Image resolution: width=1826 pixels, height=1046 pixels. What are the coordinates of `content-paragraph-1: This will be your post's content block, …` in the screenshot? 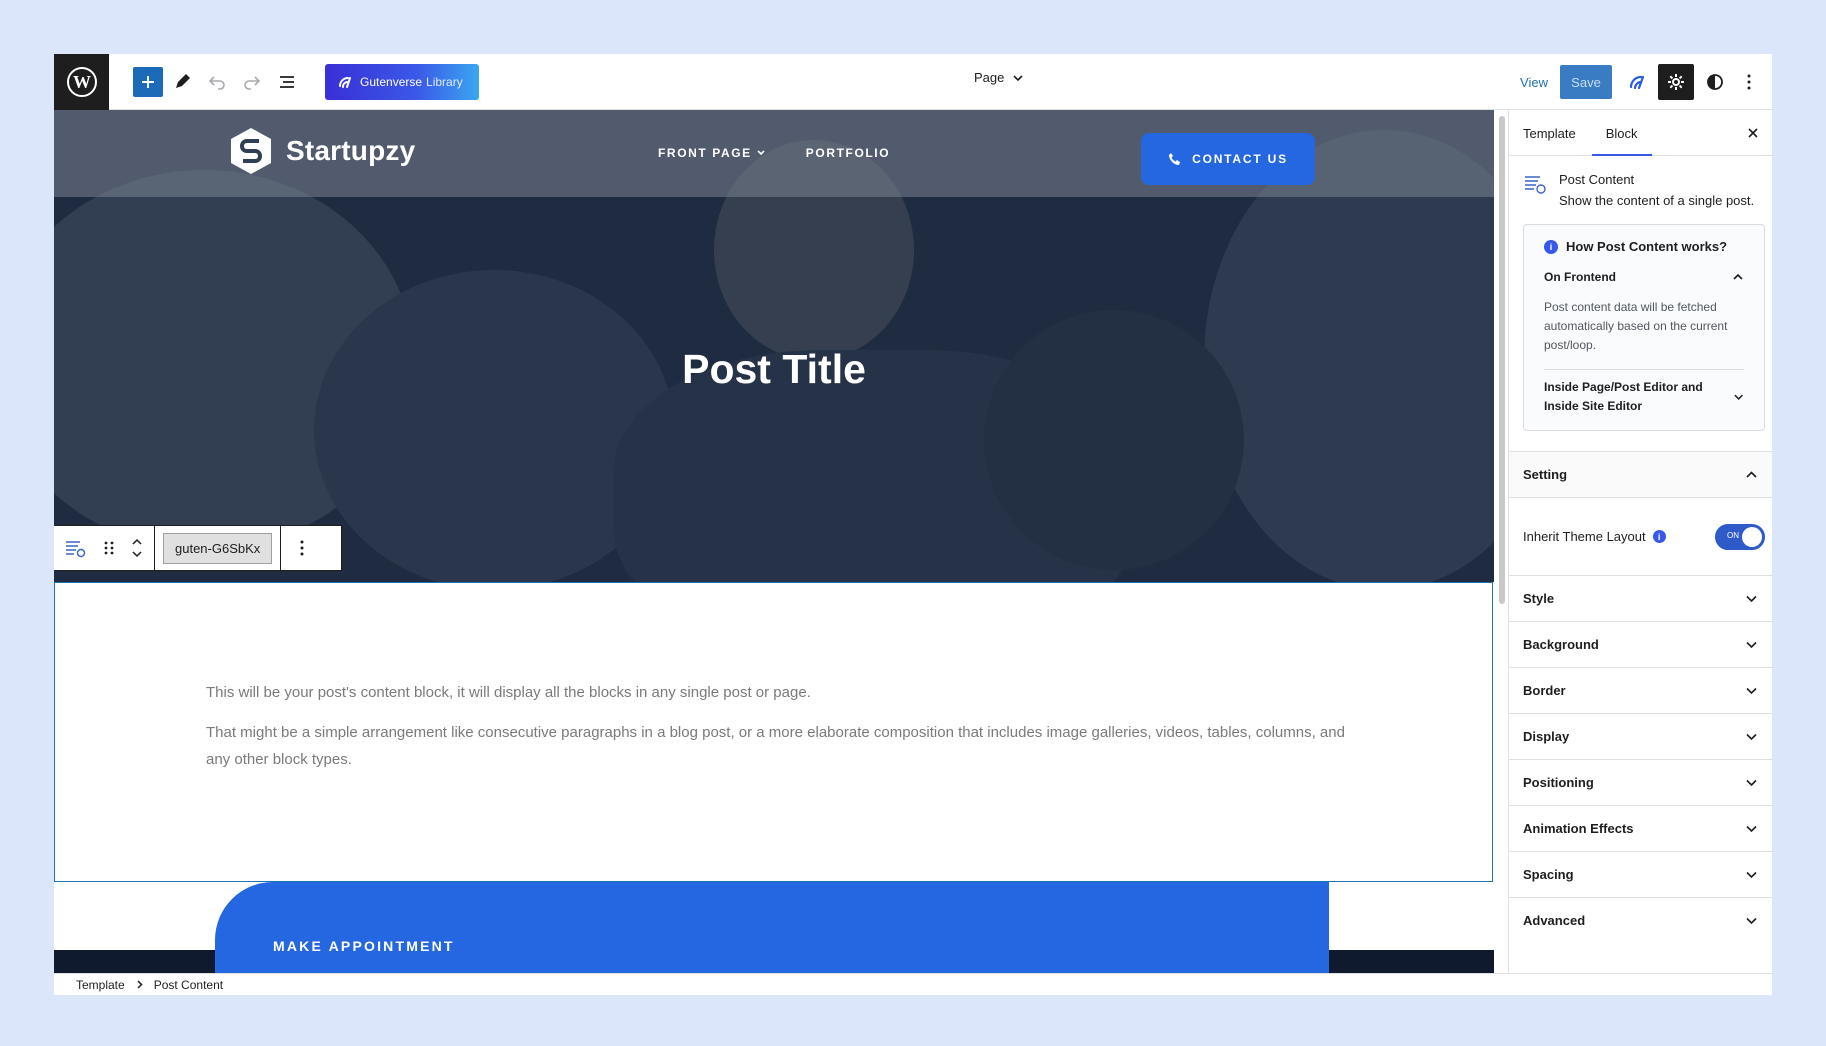 It's located at (508, 692).